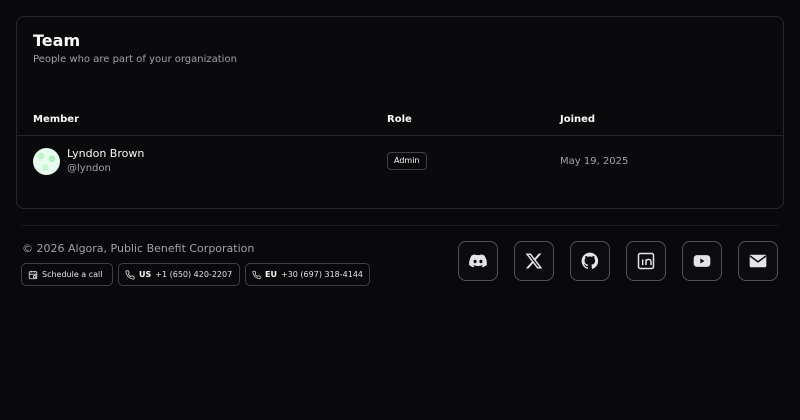  Describe the element at coordinates (271, 274) in the screenshot. I see `phone-region-eu: EU` at that location.